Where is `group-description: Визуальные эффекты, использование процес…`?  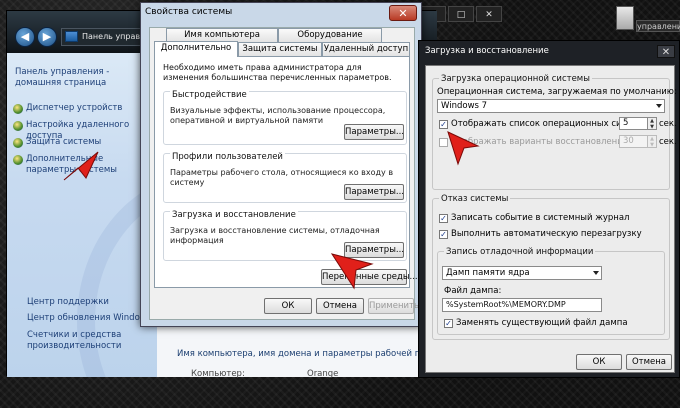
group-description: Визуальные эффекты, использование процес… is located at coordinates (278, 115).